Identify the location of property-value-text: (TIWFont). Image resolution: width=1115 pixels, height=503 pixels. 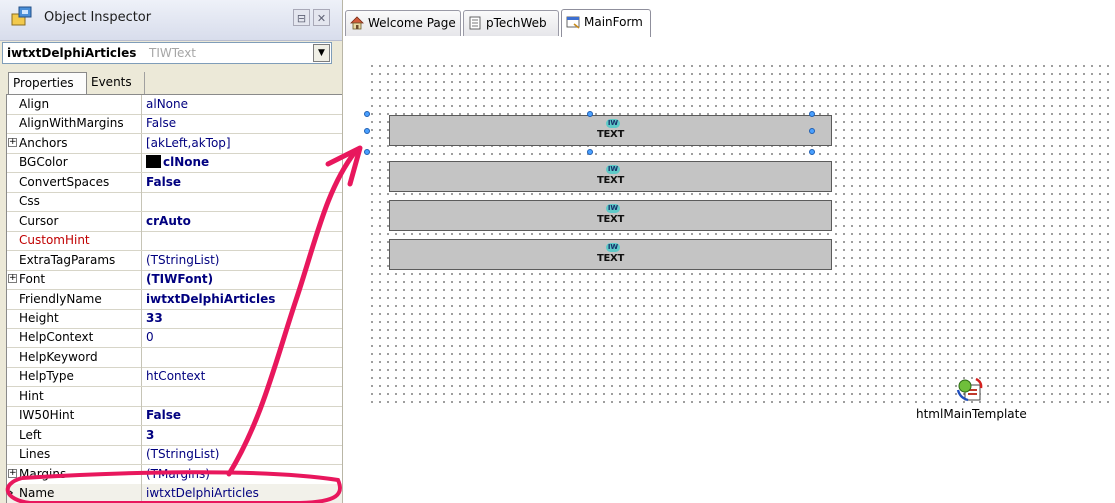
(180, 279).